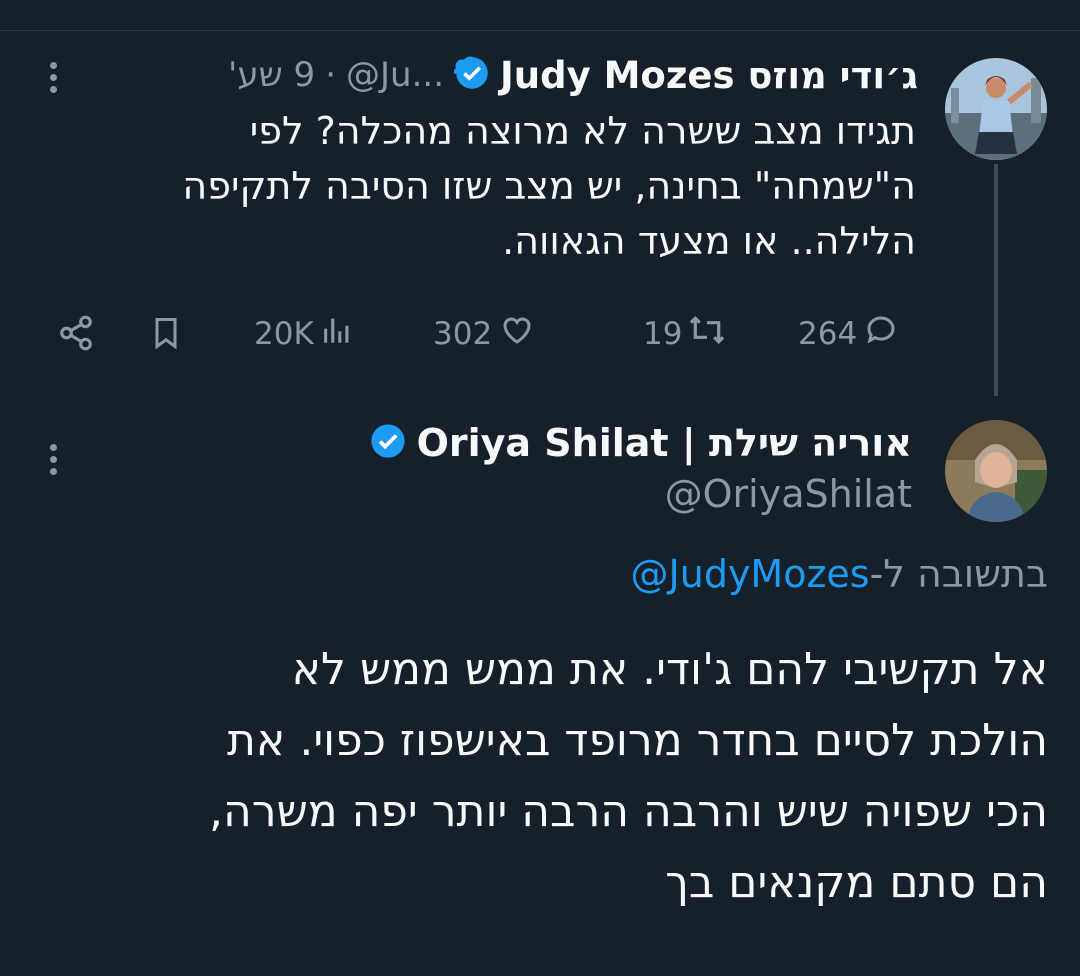 This screenshot has height=976, width=1080. I want to click on reply-more-icon, so click(55, 462).